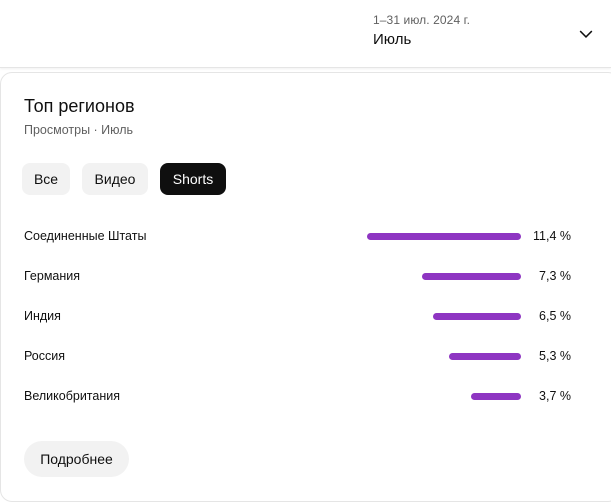 This screenshot has width=611, height=502. What do you see at coordinates (392, 39) in the screenshot?
I see `period-name: Июль` at bounding box center [392, 39].